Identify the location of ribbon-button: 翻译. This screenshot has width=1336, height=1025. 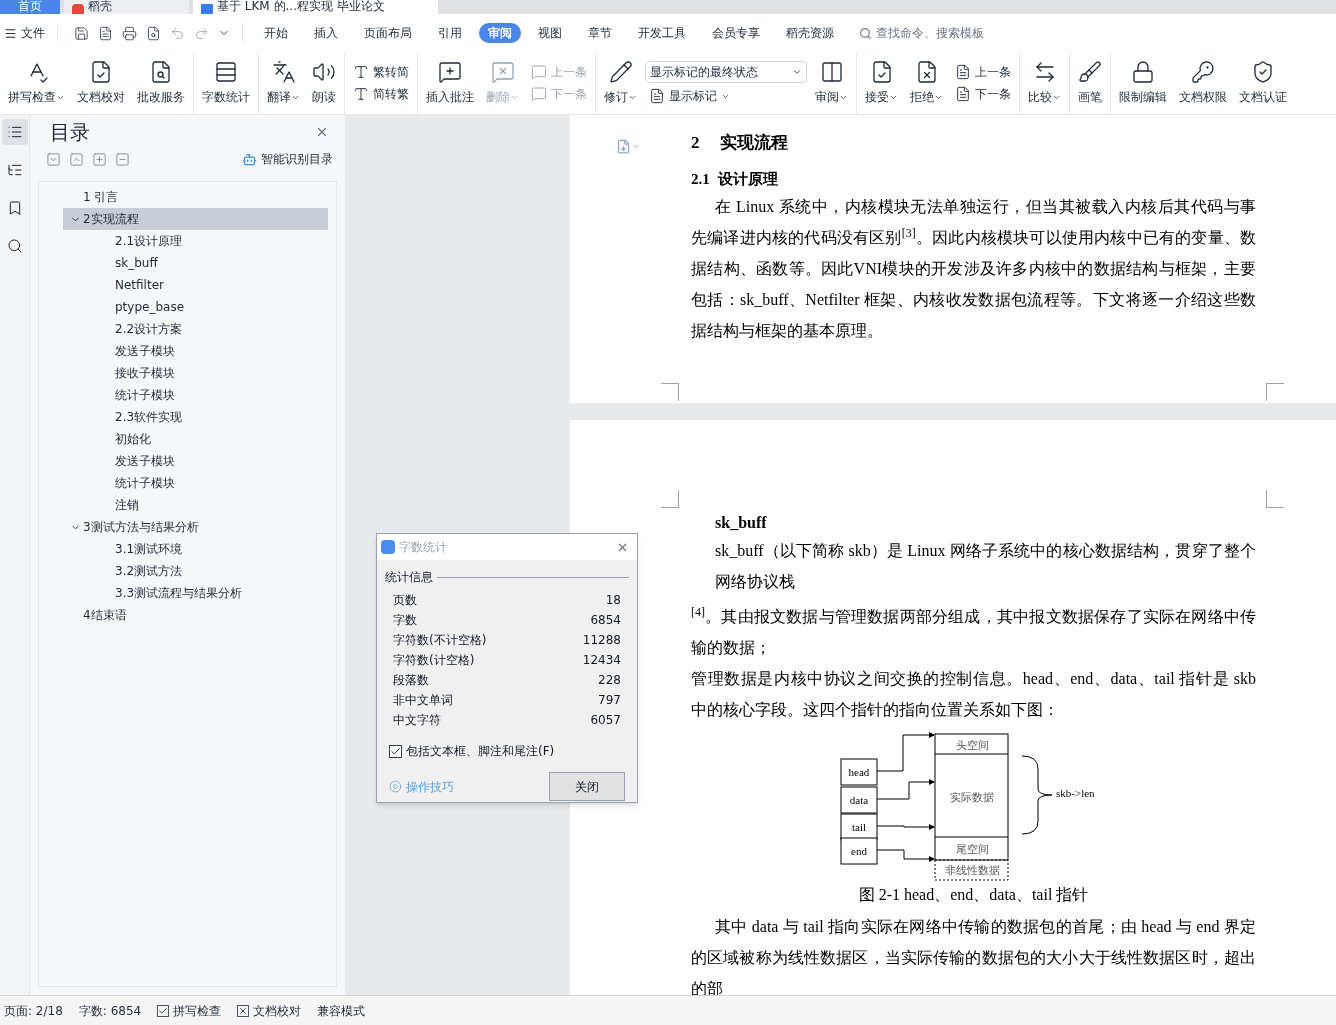
(283, 83).